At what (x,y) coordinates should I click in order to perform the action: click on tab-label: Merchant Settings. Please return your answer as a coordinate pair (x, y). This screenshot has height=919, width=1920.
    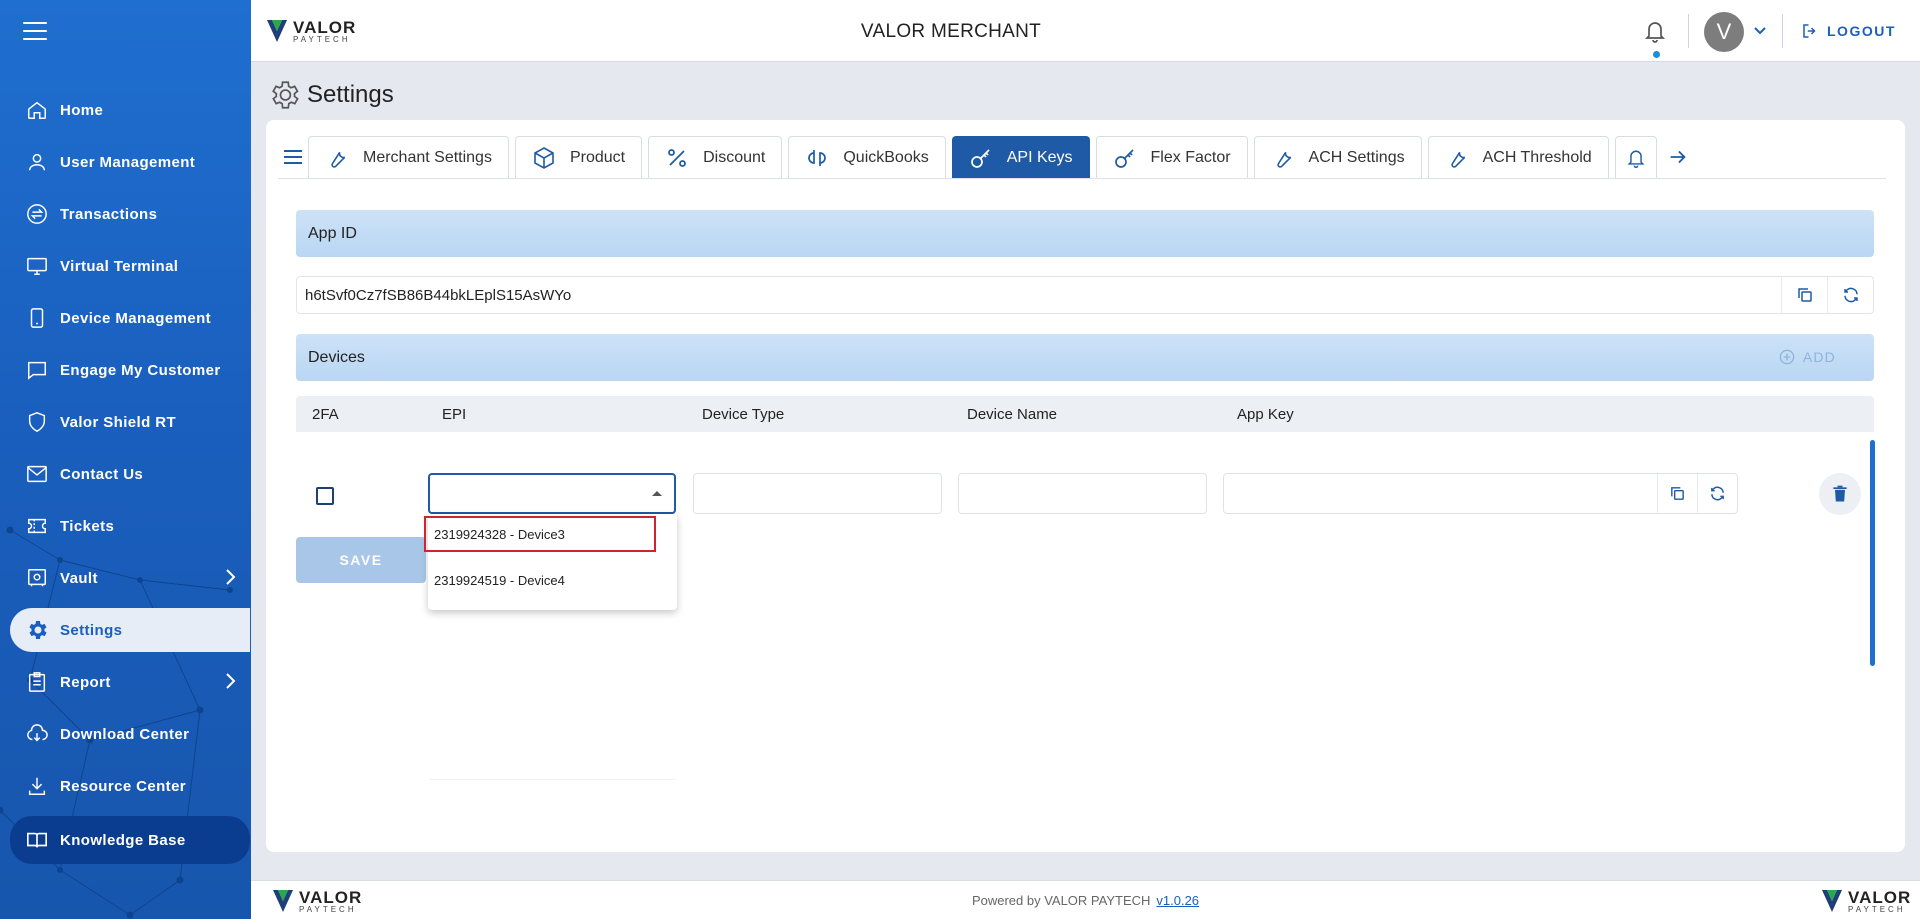
    Looking at the image, I should click on (427, 157).